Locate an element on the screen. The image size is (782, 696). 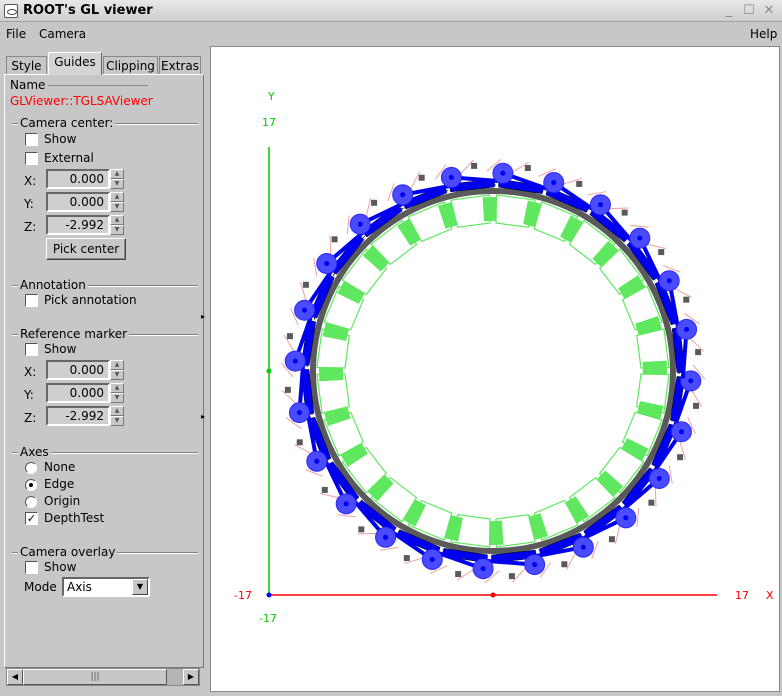
reference-marker-z-spinner: ▲ ▼ is located at coordinates (117, 416).